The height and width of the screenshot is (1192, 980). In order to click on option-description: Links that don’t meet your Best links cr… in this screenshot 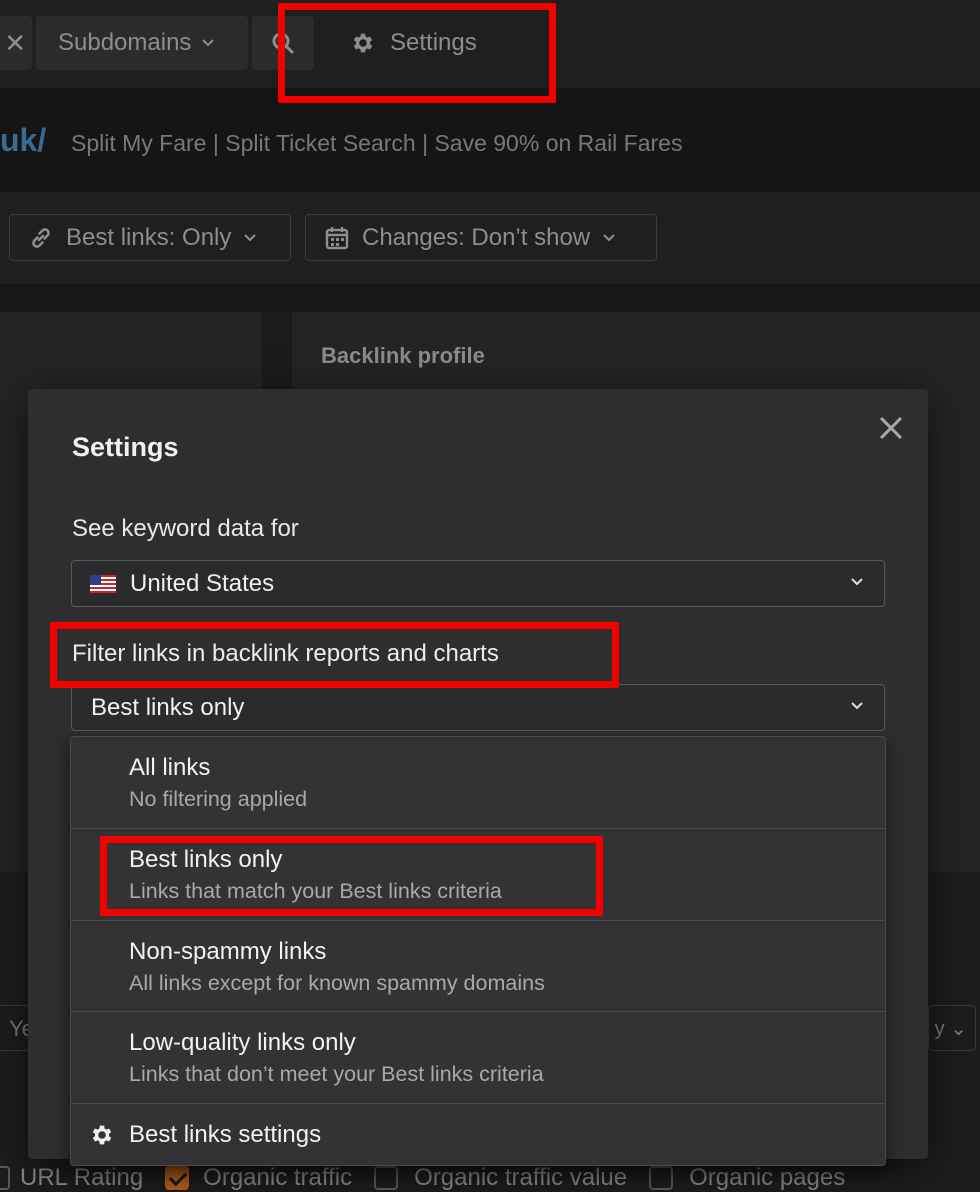, I will do `click(336, 1074)`.